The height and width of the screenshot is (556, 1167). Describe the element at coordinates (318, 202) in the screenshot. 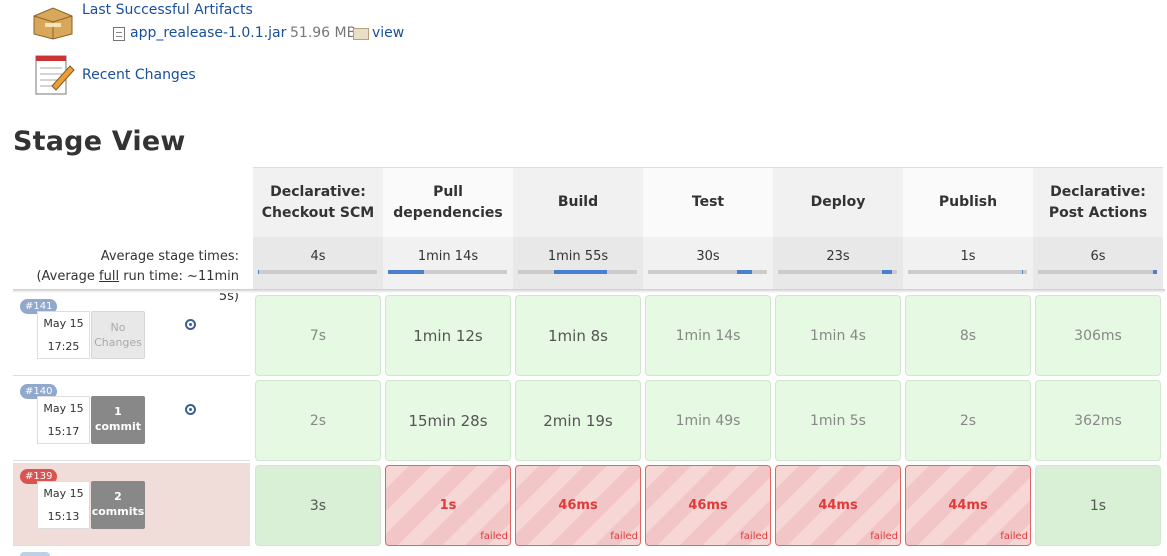

I see `stage-header-0: Declarative: Checkout SCM` at that location.